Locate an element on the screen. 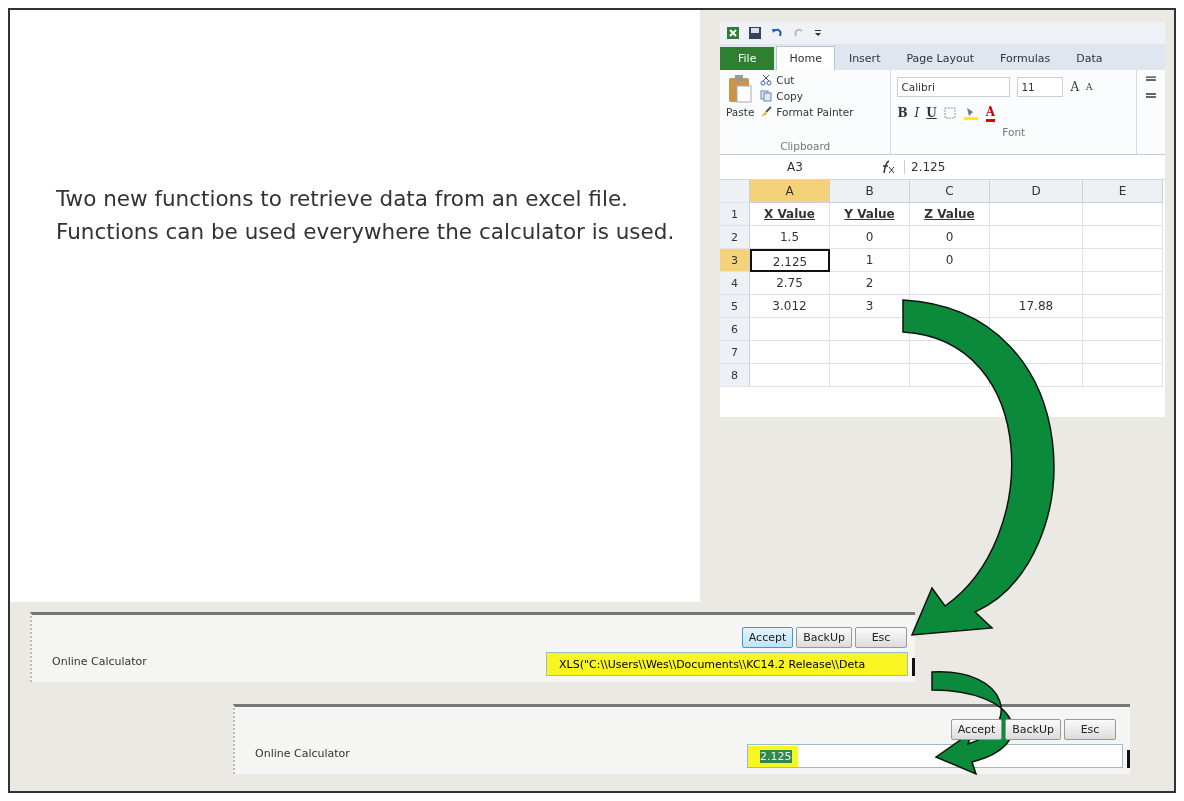 This screenshot has height=801, width=1184. row-header: 3 is located at coordinates (735, 260).